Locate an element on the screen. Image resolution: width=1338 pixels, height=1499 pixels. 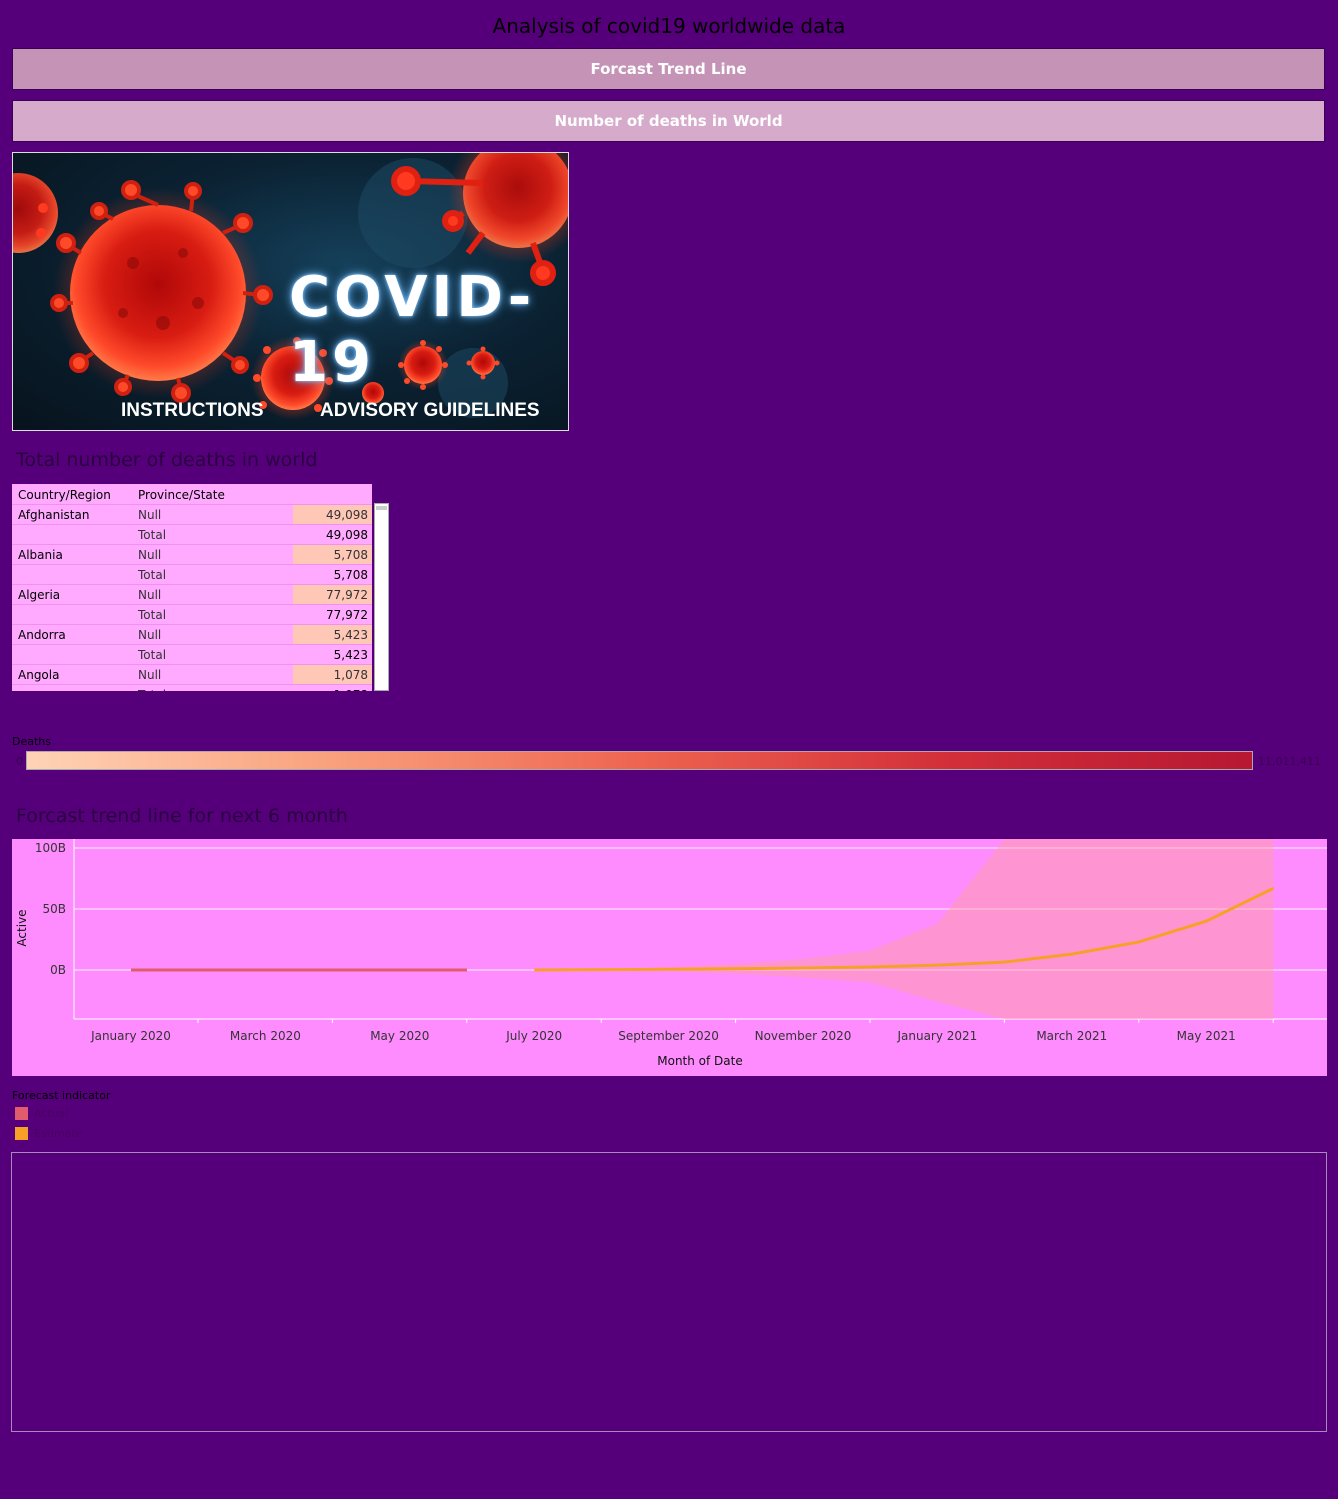
country-cell: Algeria is located at coordinates (39, 595).